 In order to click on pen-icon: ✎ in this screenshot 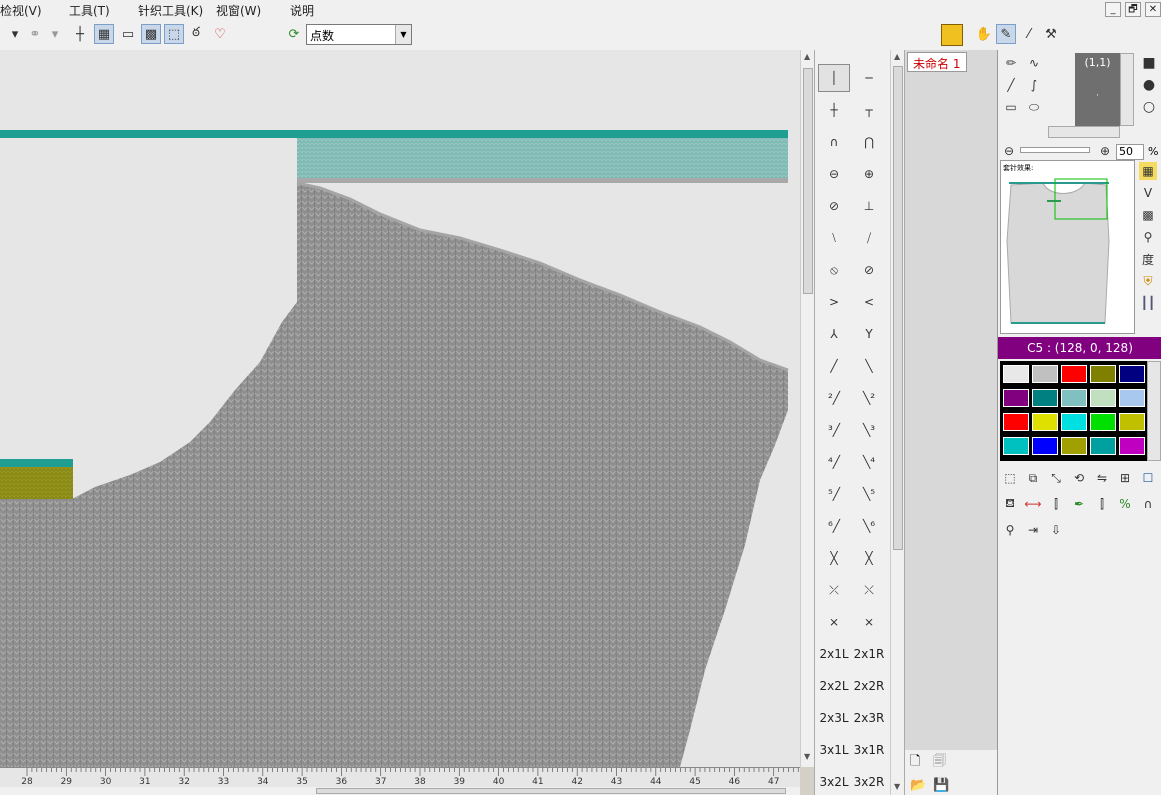, I will do `click(1006, 34)`.